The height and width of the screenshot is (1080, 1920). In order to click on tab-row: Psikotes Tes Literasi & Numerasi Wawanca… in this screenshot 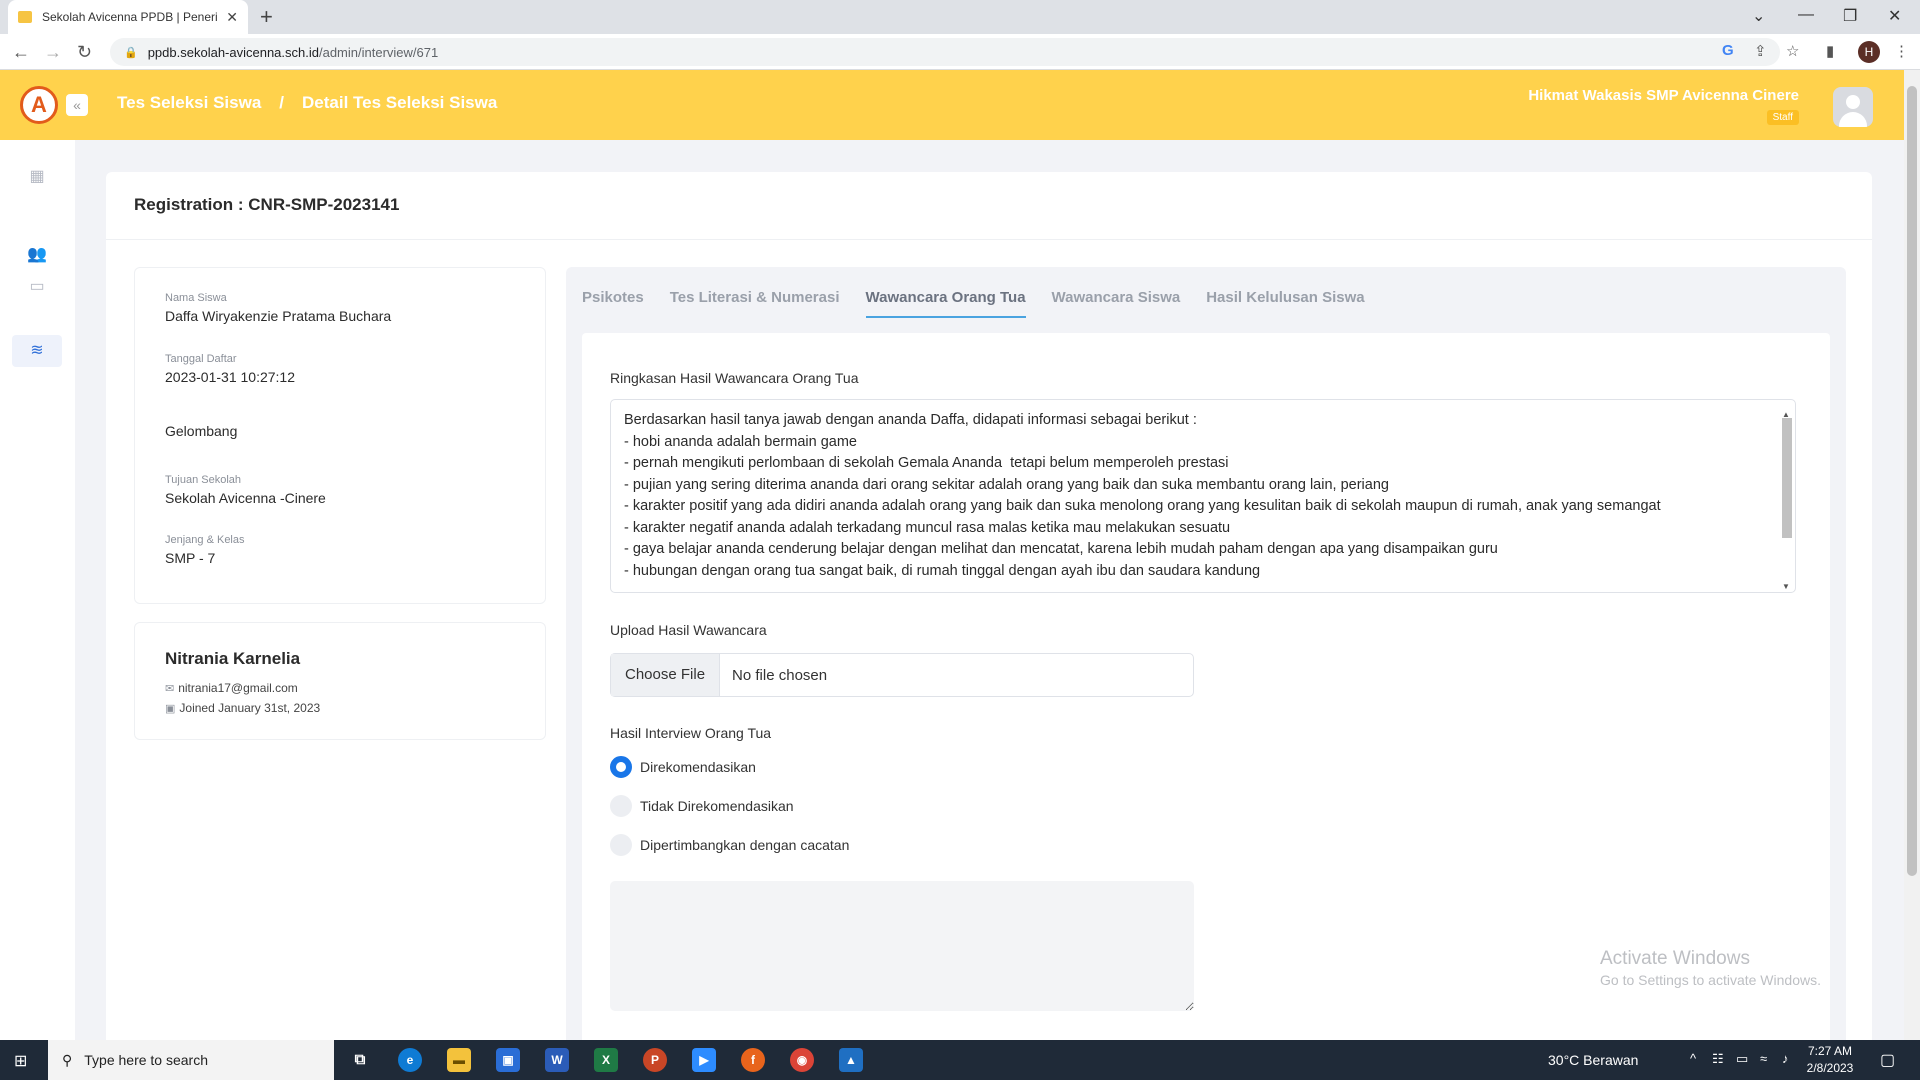, I will do `click(986, 303)`.